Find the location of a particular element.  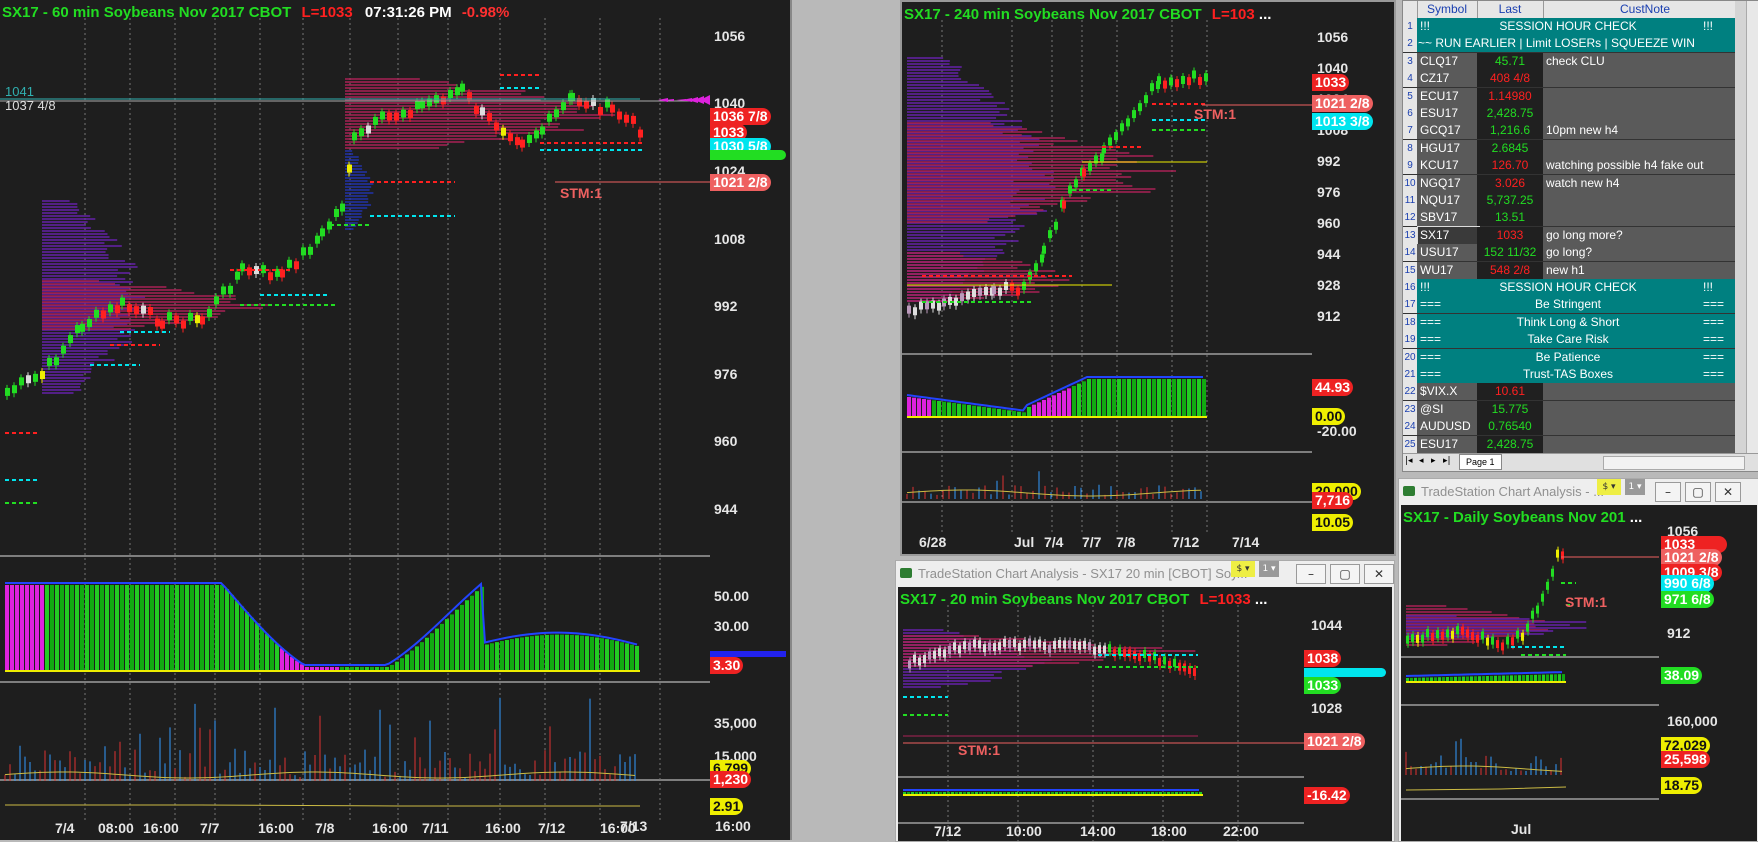

close-button: ✕ is located at coordinates (1728, 492).